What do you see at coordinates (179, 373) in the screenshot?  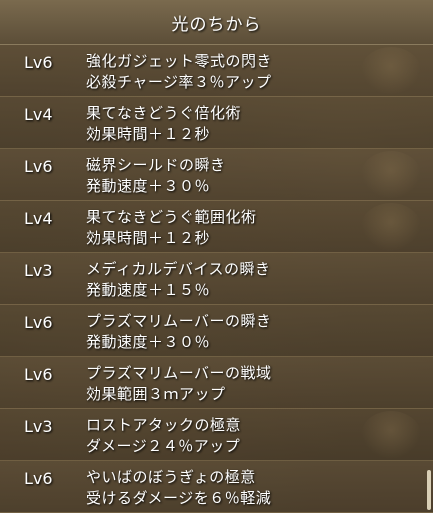 I see `skill-name: プラズマリムーバーの戦域` at bounding box center [179, 373].